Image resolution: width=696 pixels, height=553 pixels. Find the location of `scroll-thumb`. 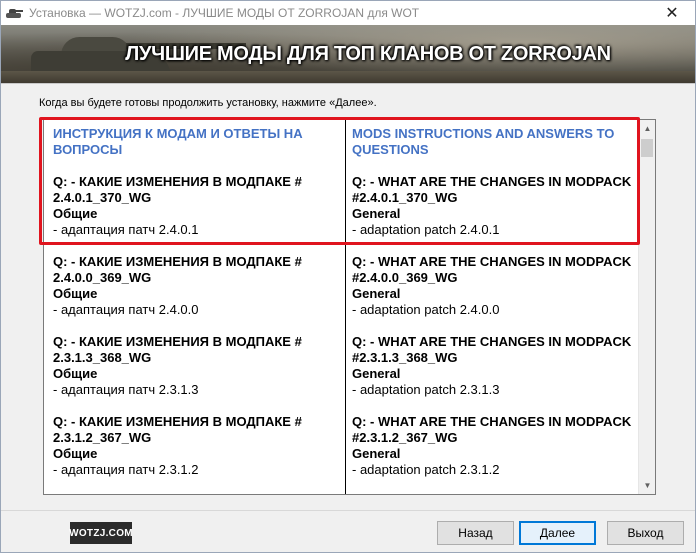

scroll-thumb is located at coordinates (647, 148).